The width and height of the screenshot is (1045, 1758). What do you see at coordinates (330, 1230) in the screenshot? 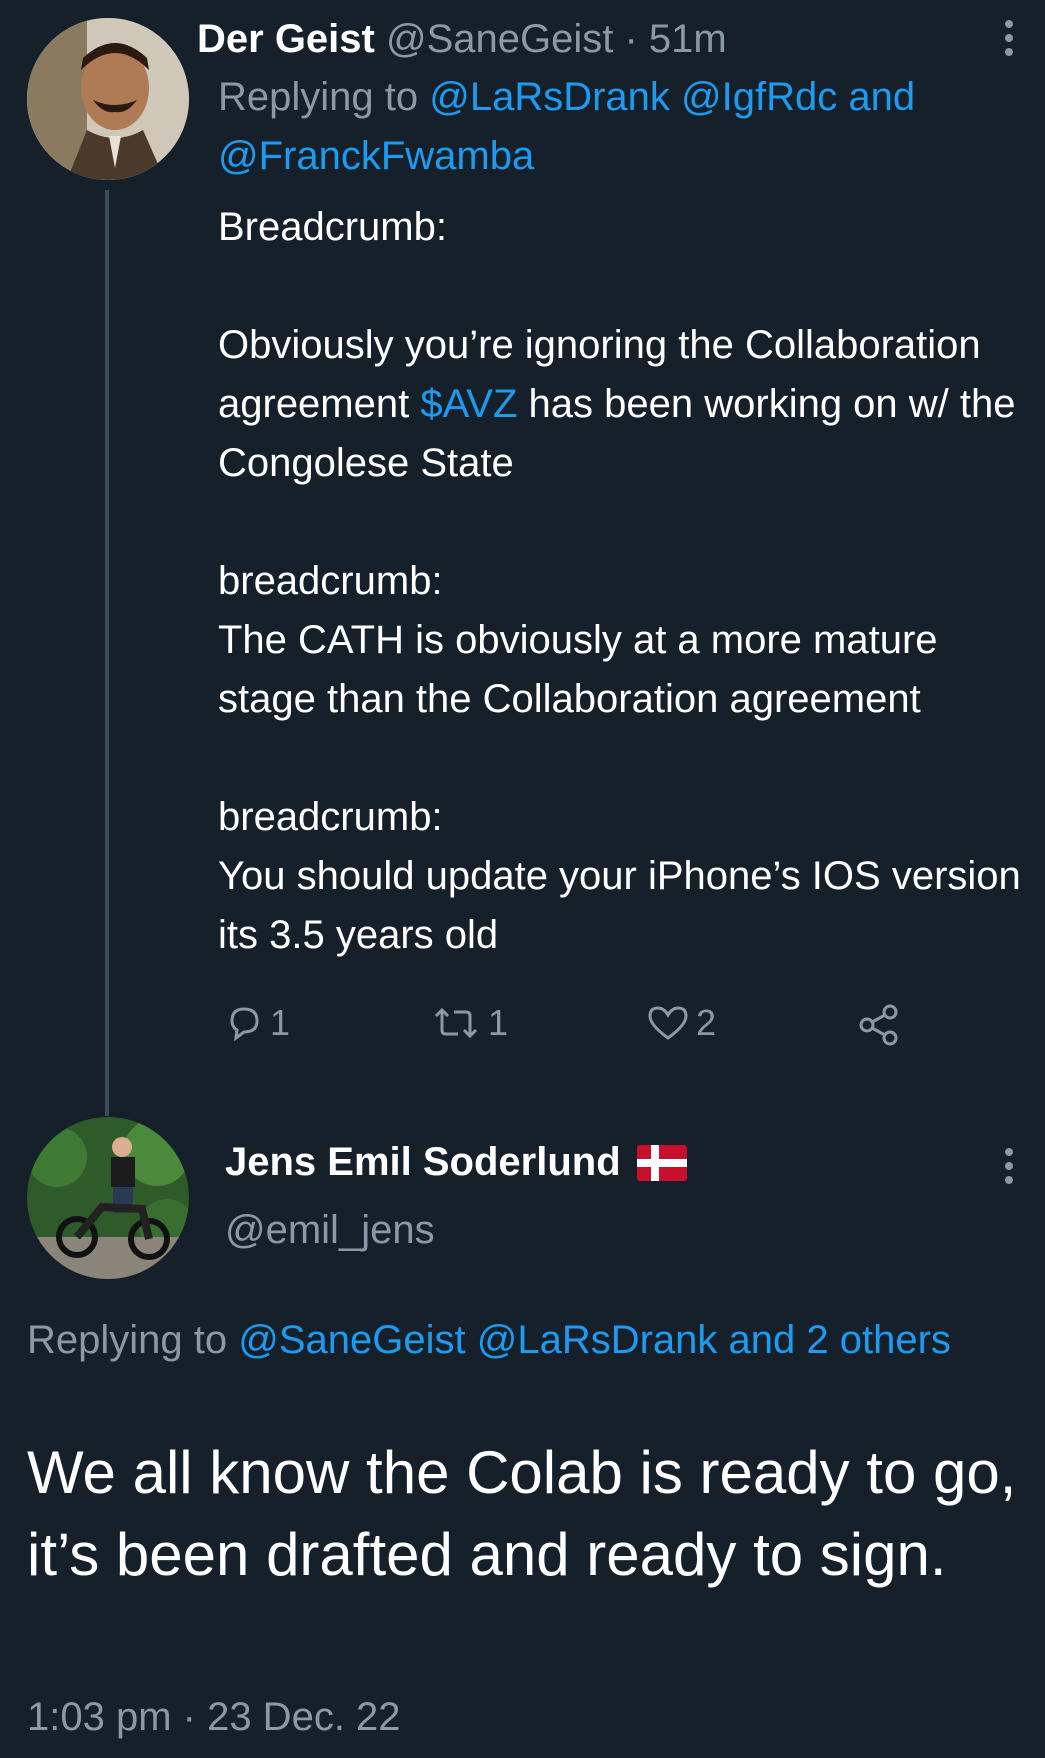
I see `tweet2-author-handle: @emil_jens` at bounding box center [330, 1230].